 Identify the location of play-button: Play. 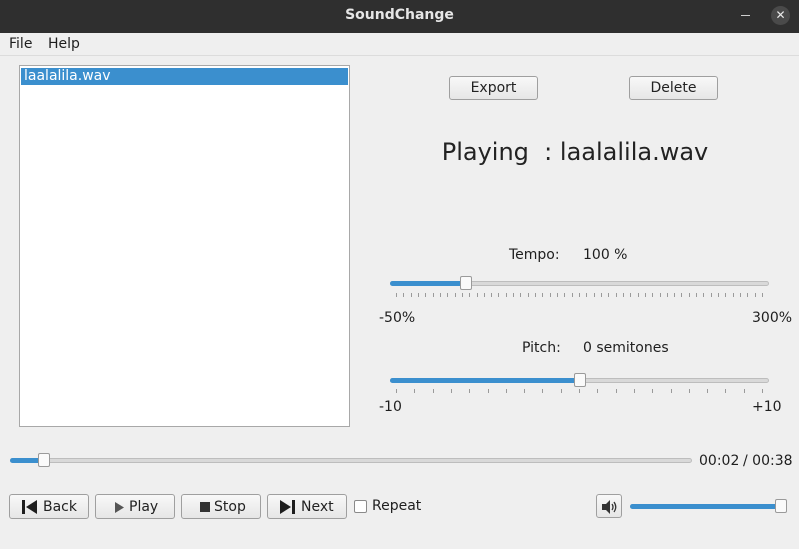
(135, 506).